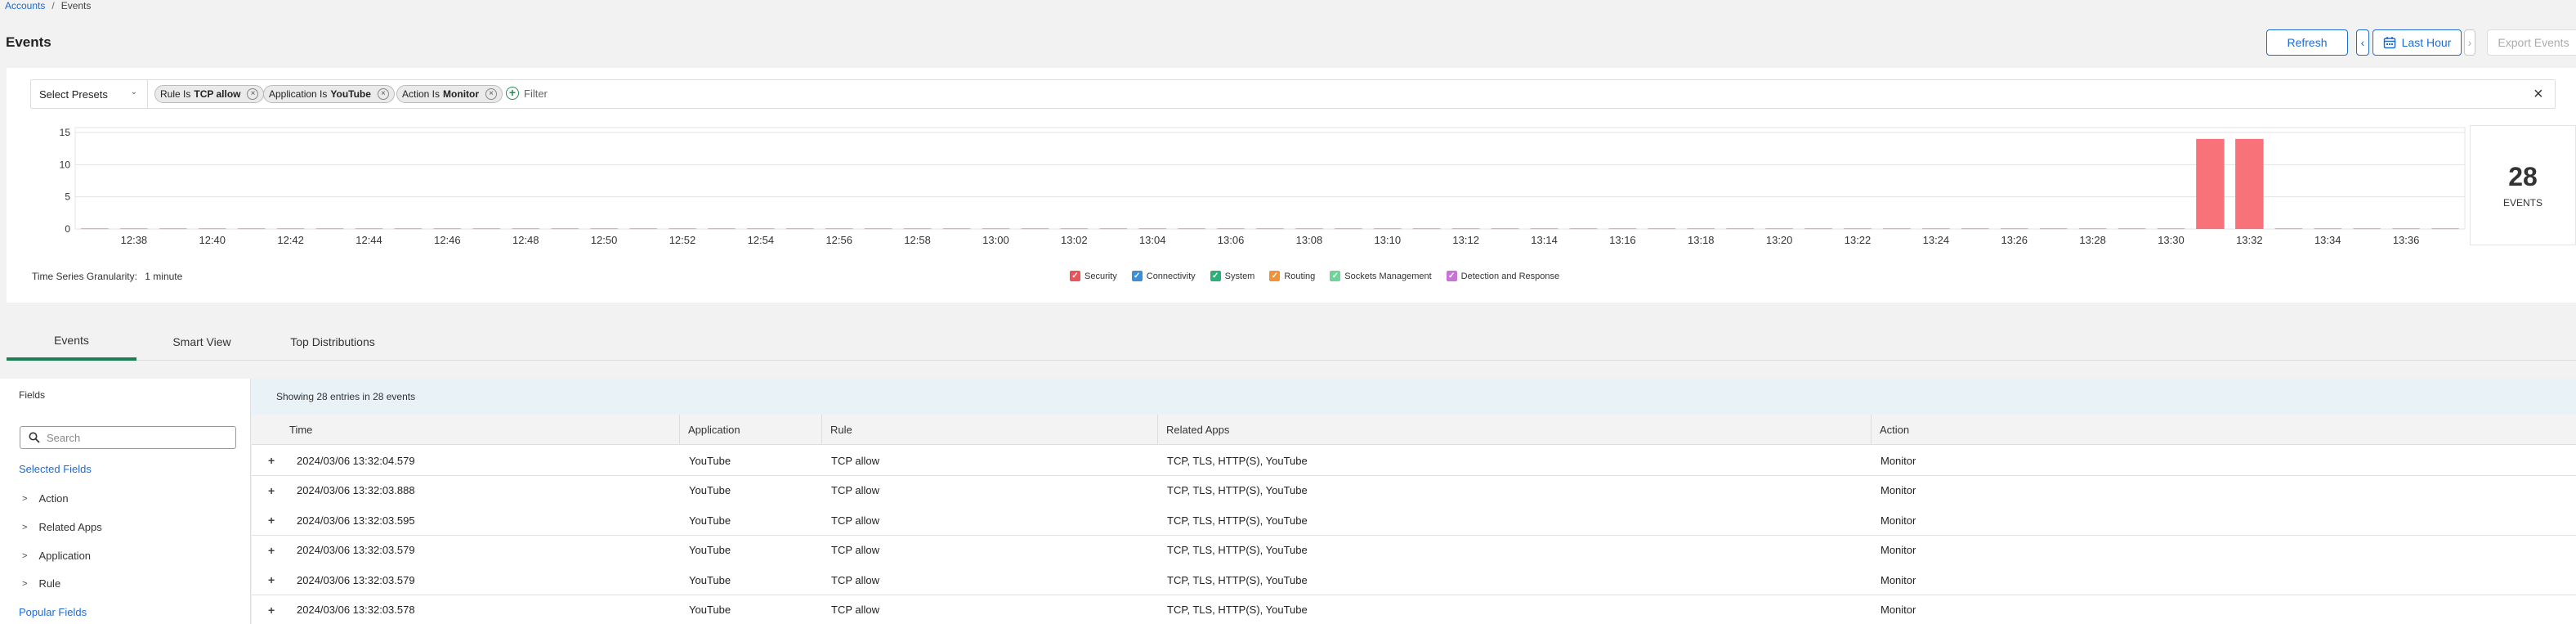 The image size is (2576, 624). Describe the element at coordinates (1232, 276) in the screenshot. I see `legend-item: ✓ System` at that location.